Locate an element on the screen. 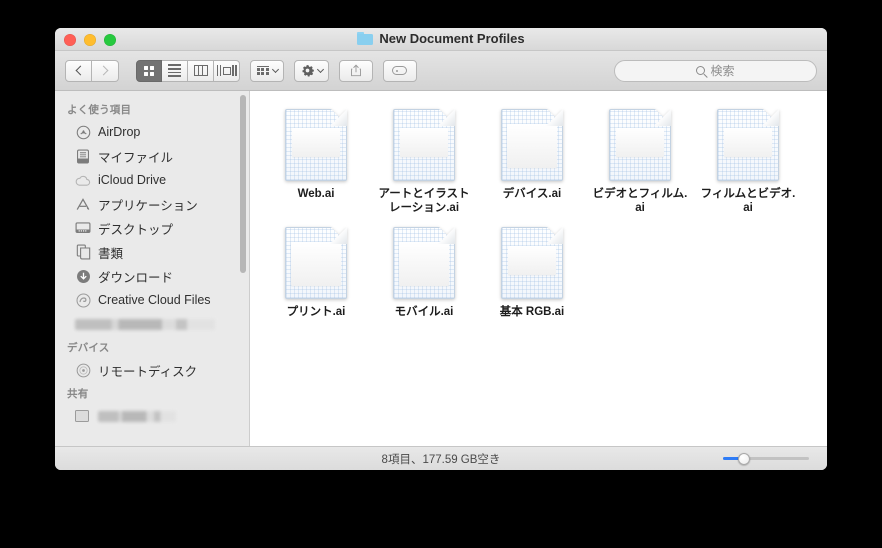 This screenshot has height=548, width=882. file-item: ビデオとフィルム.ai is located at coordinates (640, 159).